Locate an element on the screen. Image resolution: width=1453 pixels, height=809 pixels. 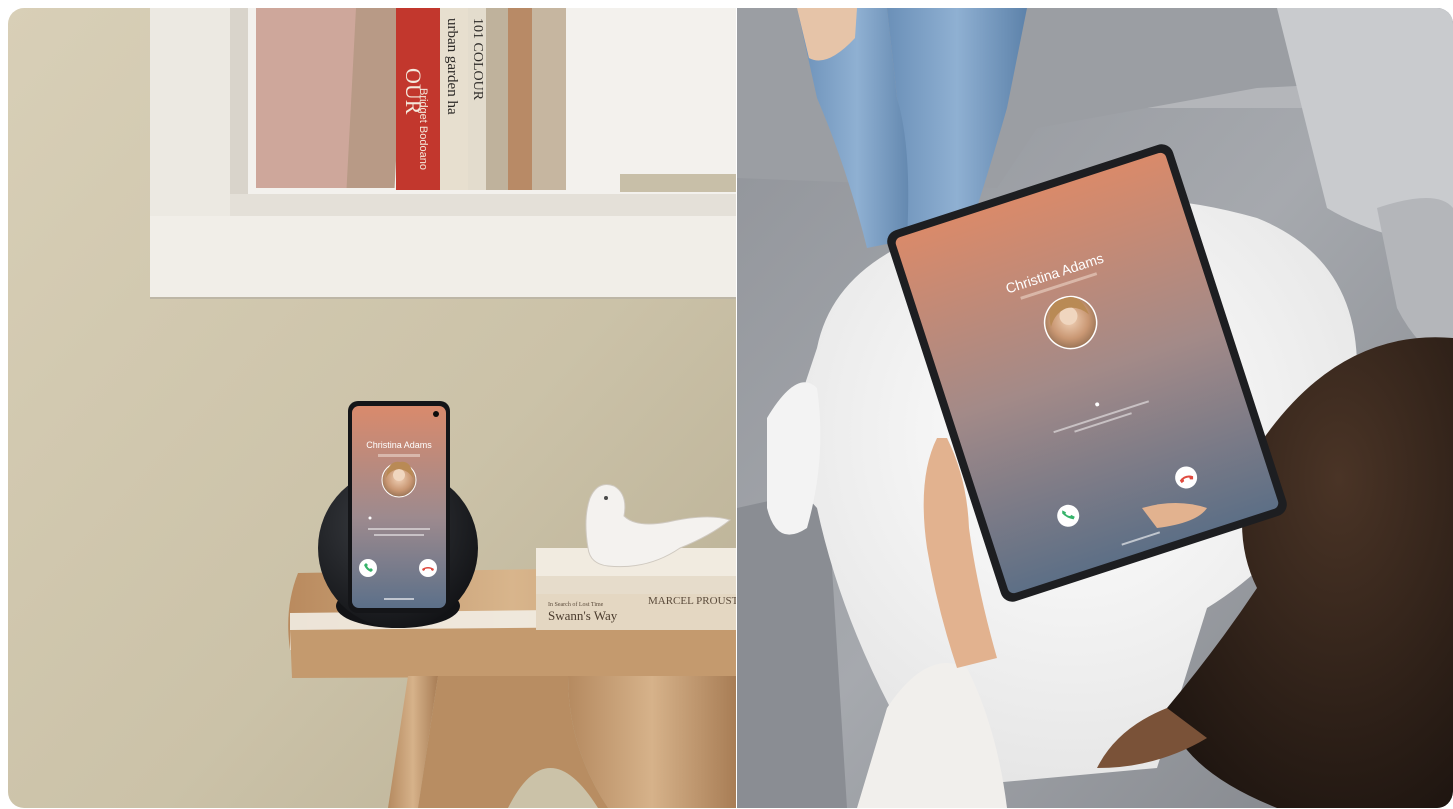
phone-caller-name: Christina Adams is located at coordinates (399, 445).